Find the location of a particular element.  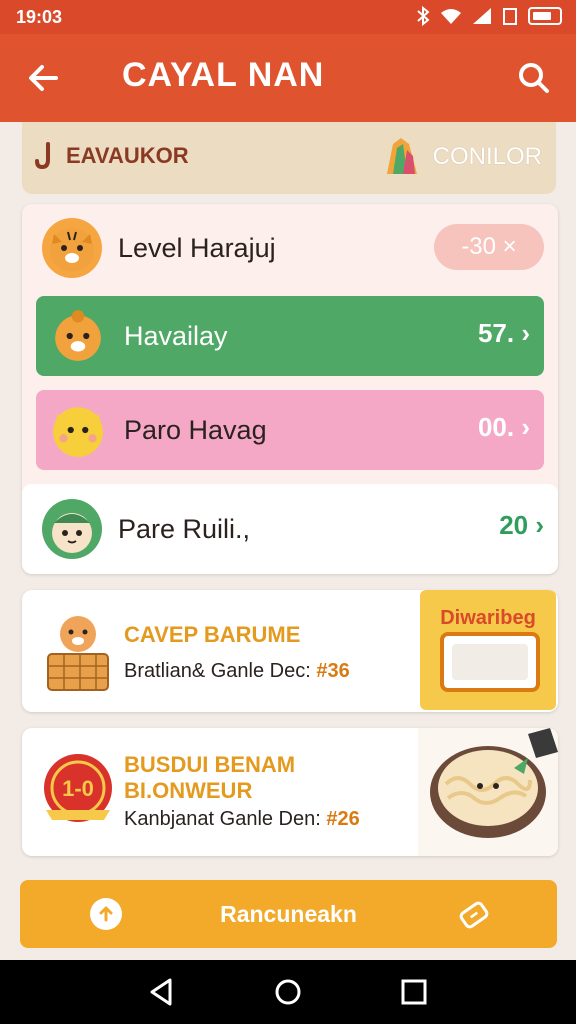

back-arrow-icon is located at coordinates (44, 78).